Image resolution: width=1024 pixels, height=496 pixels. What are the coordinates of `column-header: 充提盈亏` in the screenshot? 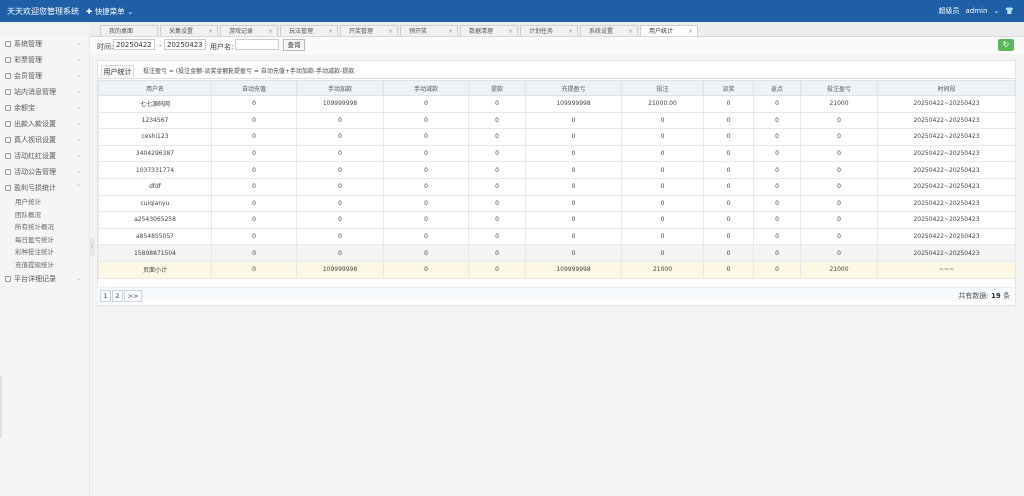 It's located at (573, 88).